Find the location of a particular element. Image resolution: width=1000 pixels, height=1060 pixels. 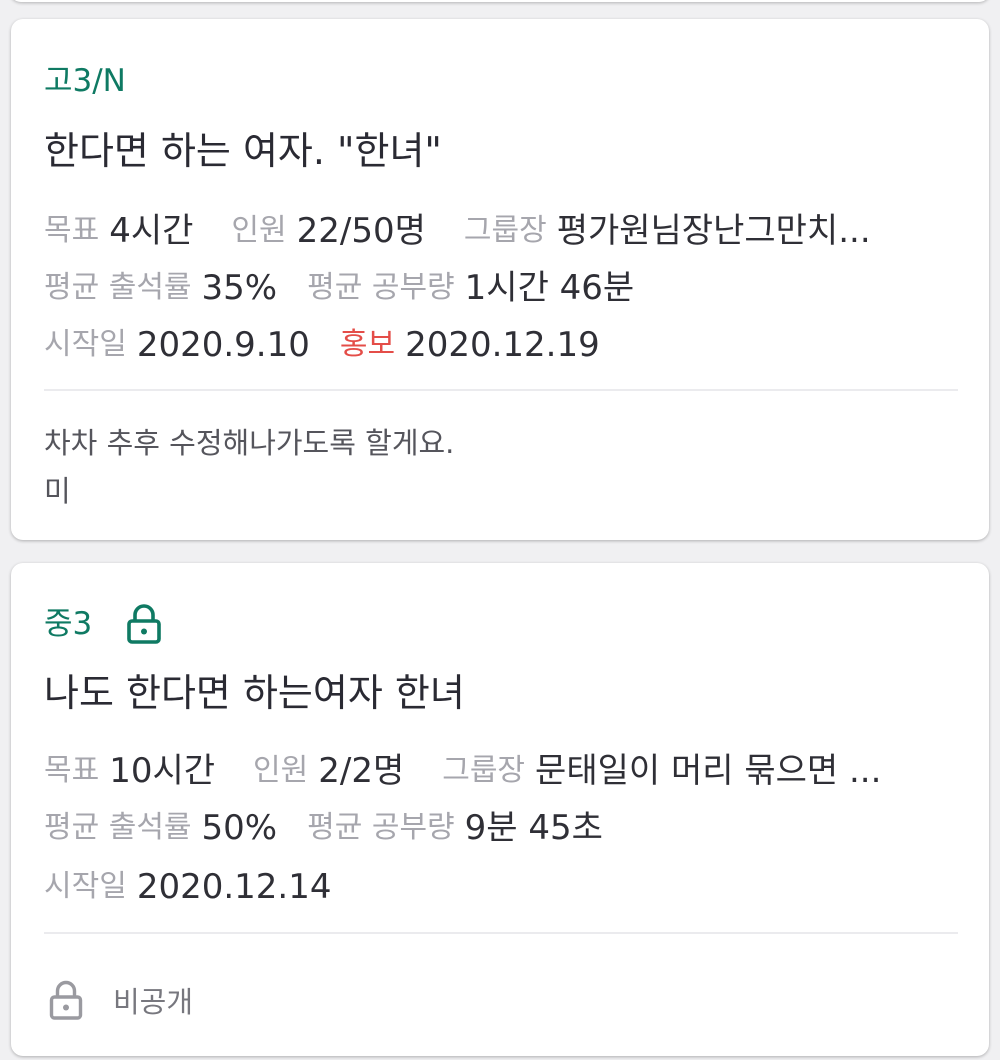

info-row-dates: 시작일 2020.12.14 is located at coordinates (497, 887).